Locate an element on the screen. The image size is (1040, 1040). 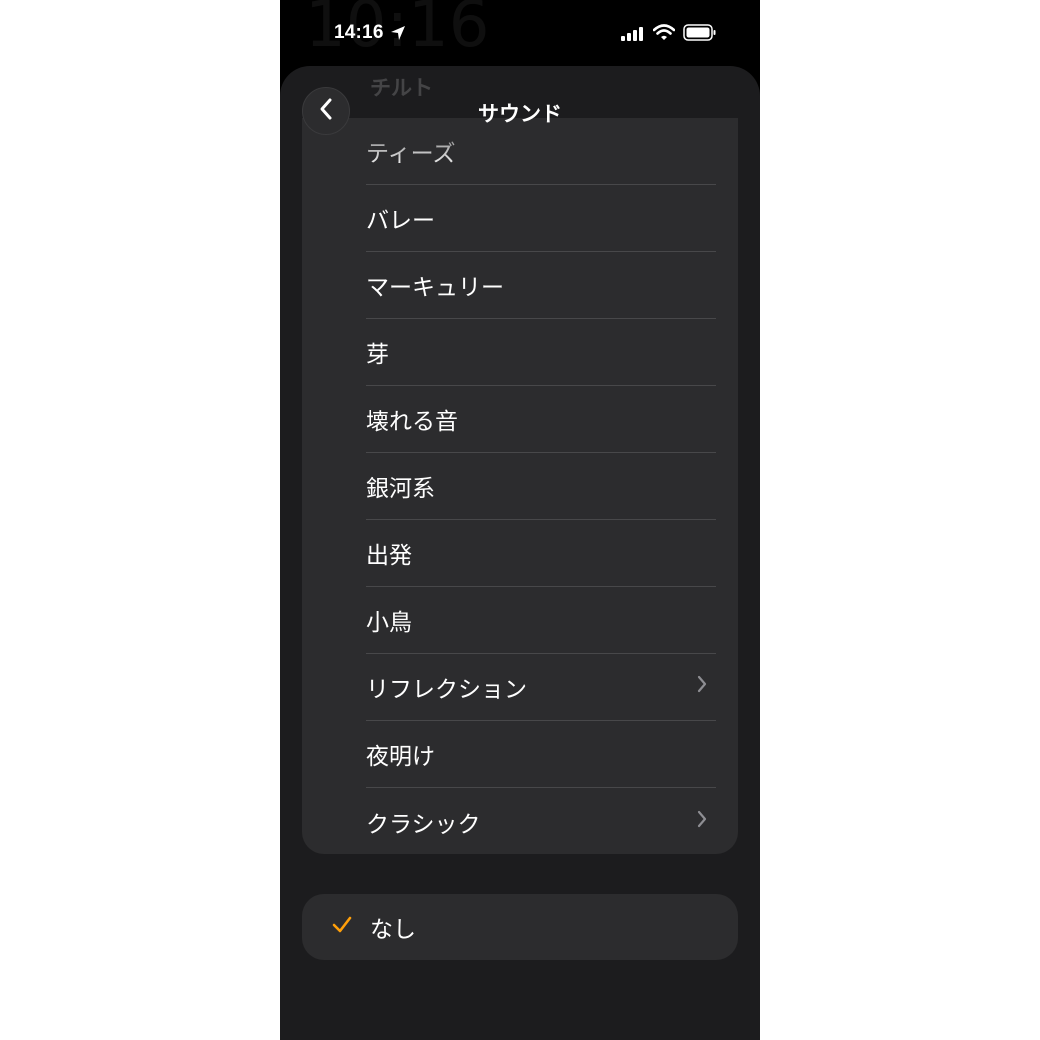
list-item-label: マーキュリー is located at coordinates (435, 288).